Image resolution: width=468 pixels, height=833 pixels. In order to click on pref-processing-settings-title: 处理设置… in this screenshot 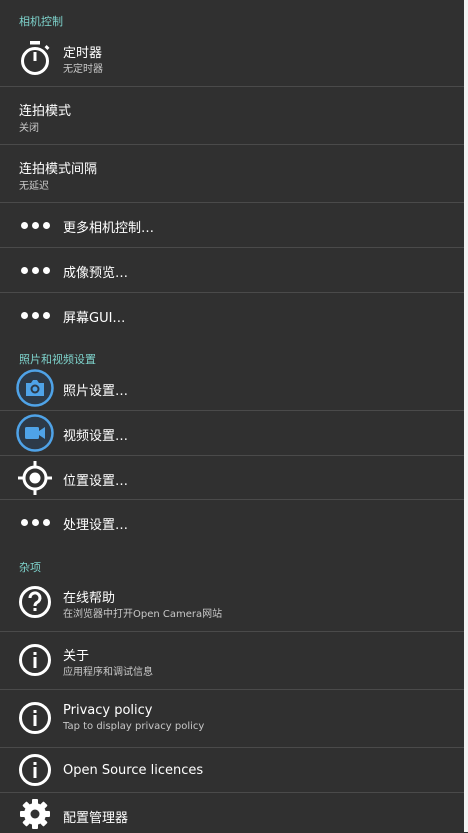, I will do `click(96, 525)`.